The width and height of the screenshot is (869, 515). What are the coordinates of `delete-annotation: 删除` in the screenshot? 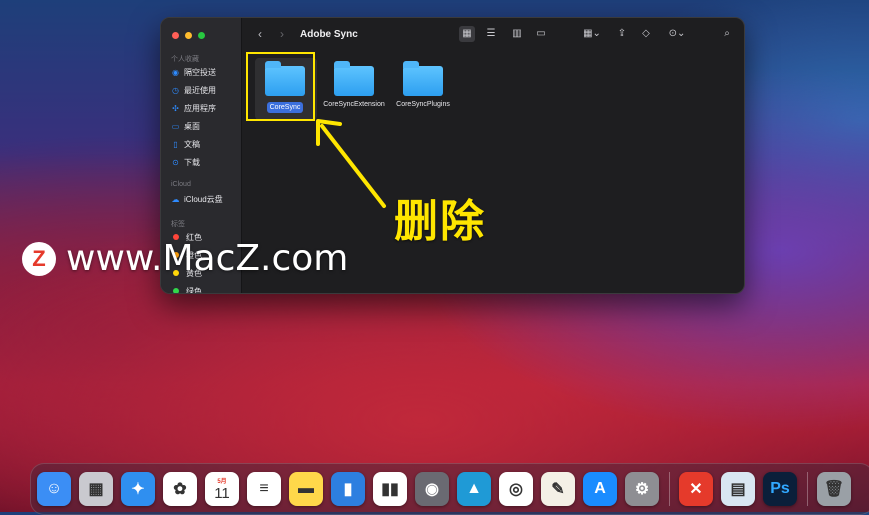 It's located at (440, 221).